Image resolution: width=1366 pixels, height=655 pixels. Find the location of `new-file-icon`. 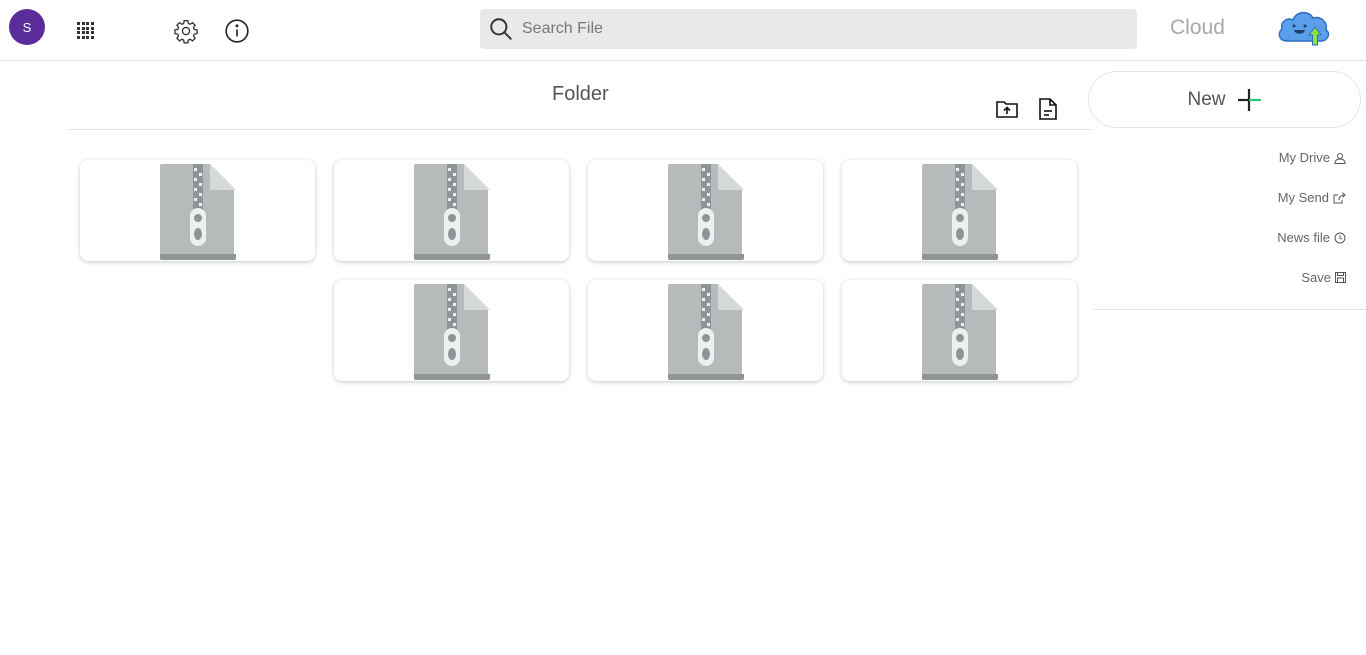

new-file-icon is located at coordinates (1048, 109).